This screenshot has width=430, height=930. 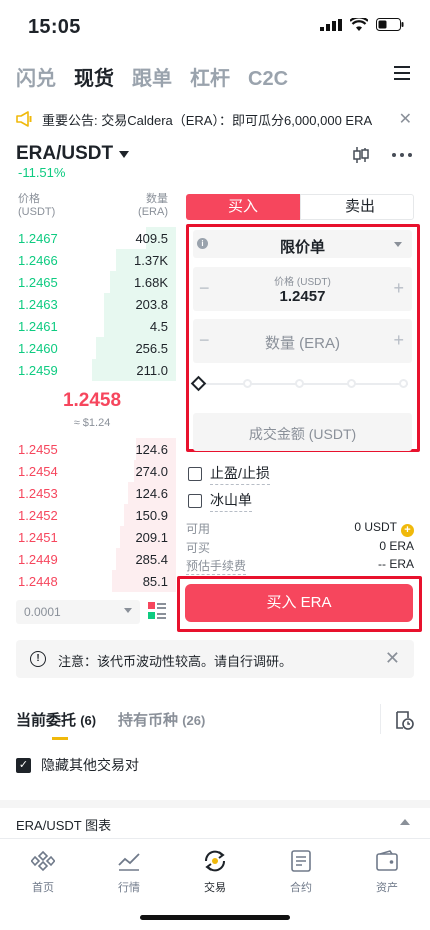 I want to click on bid-price: 1.2465, so click(x=38, y=282).